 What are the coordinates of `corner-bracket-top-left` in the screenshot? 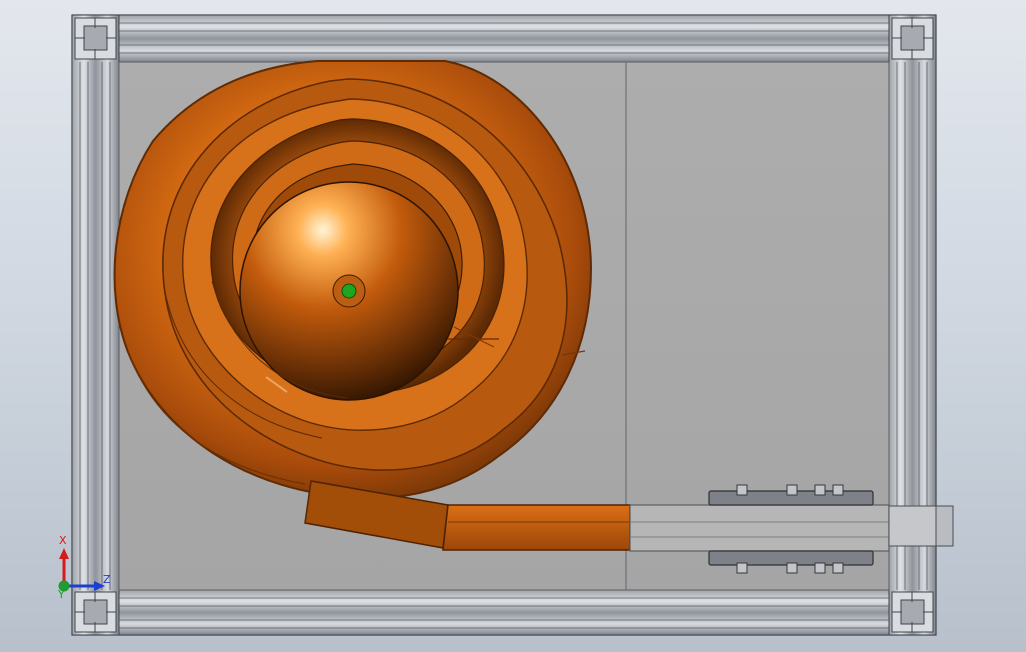 It's located at (95, 38).